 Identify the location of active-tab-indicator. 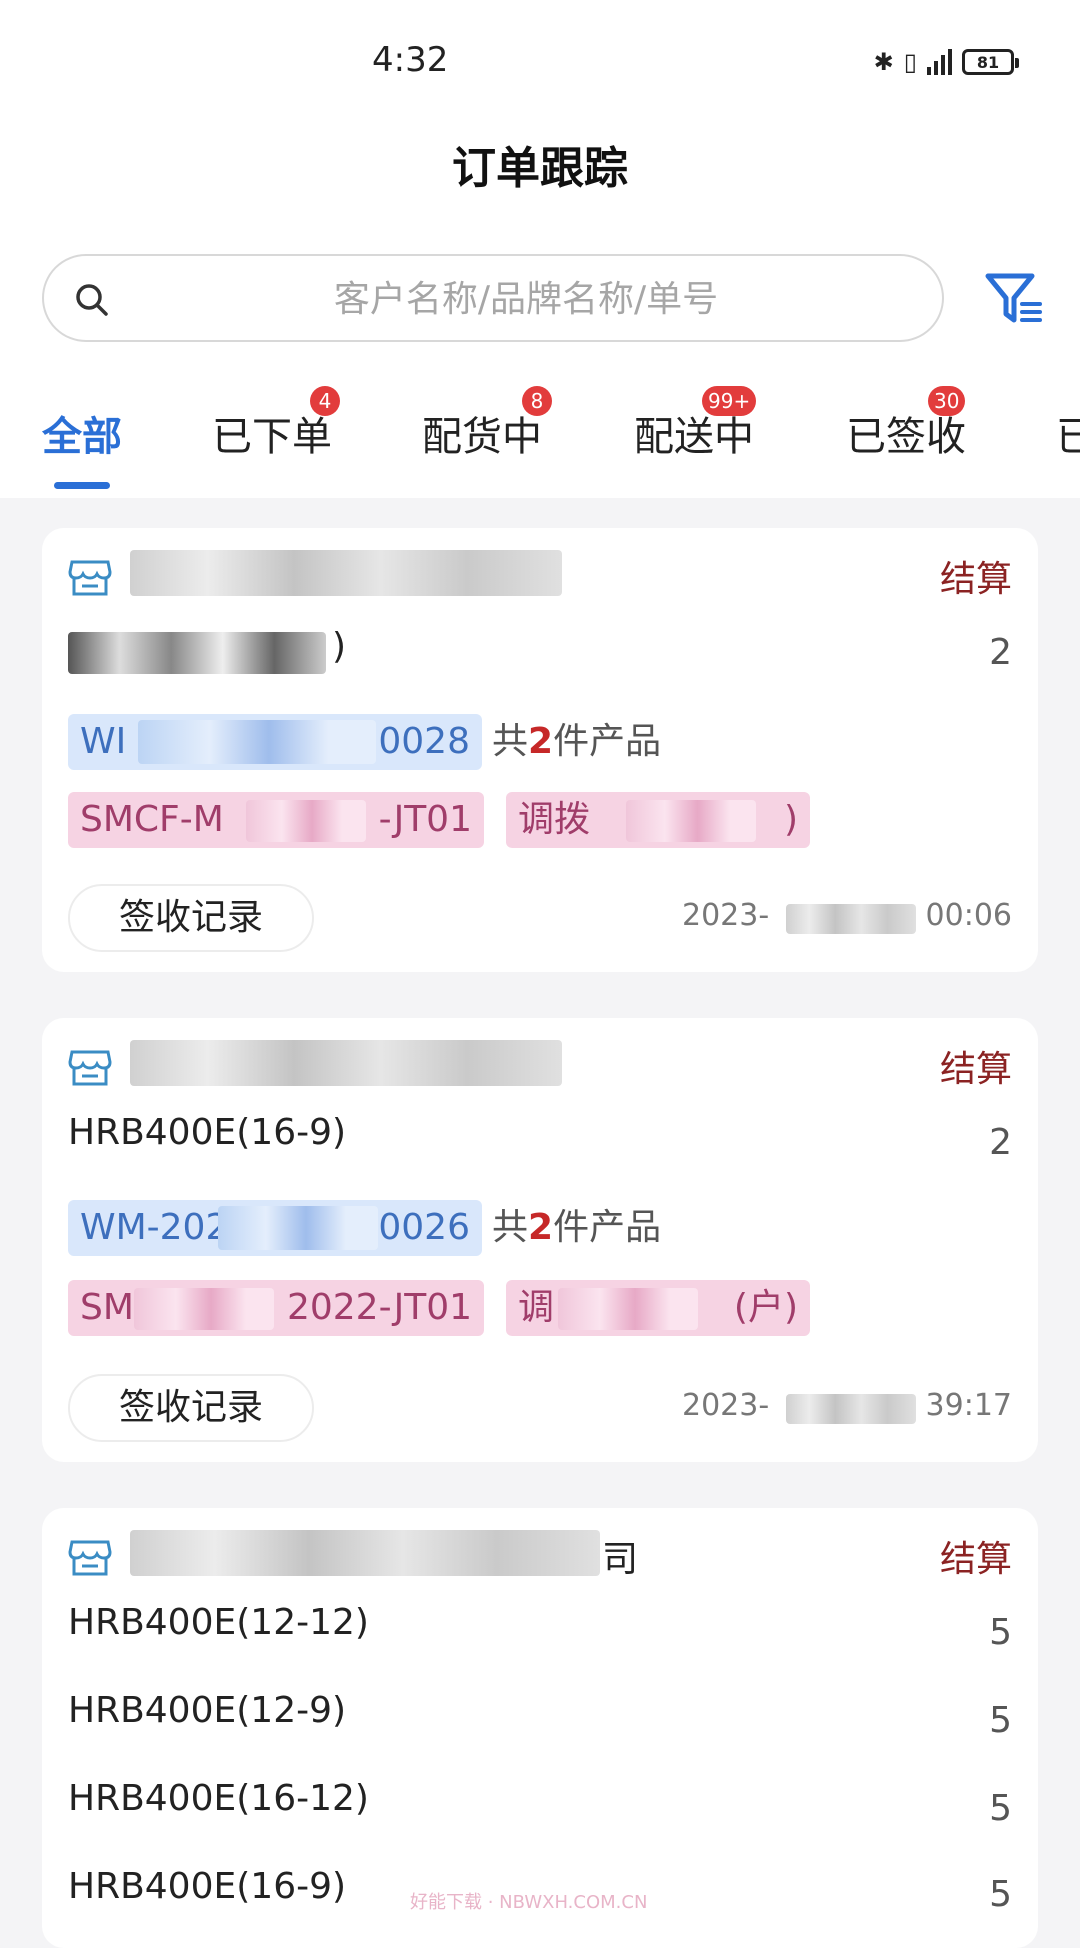
(82, 485).